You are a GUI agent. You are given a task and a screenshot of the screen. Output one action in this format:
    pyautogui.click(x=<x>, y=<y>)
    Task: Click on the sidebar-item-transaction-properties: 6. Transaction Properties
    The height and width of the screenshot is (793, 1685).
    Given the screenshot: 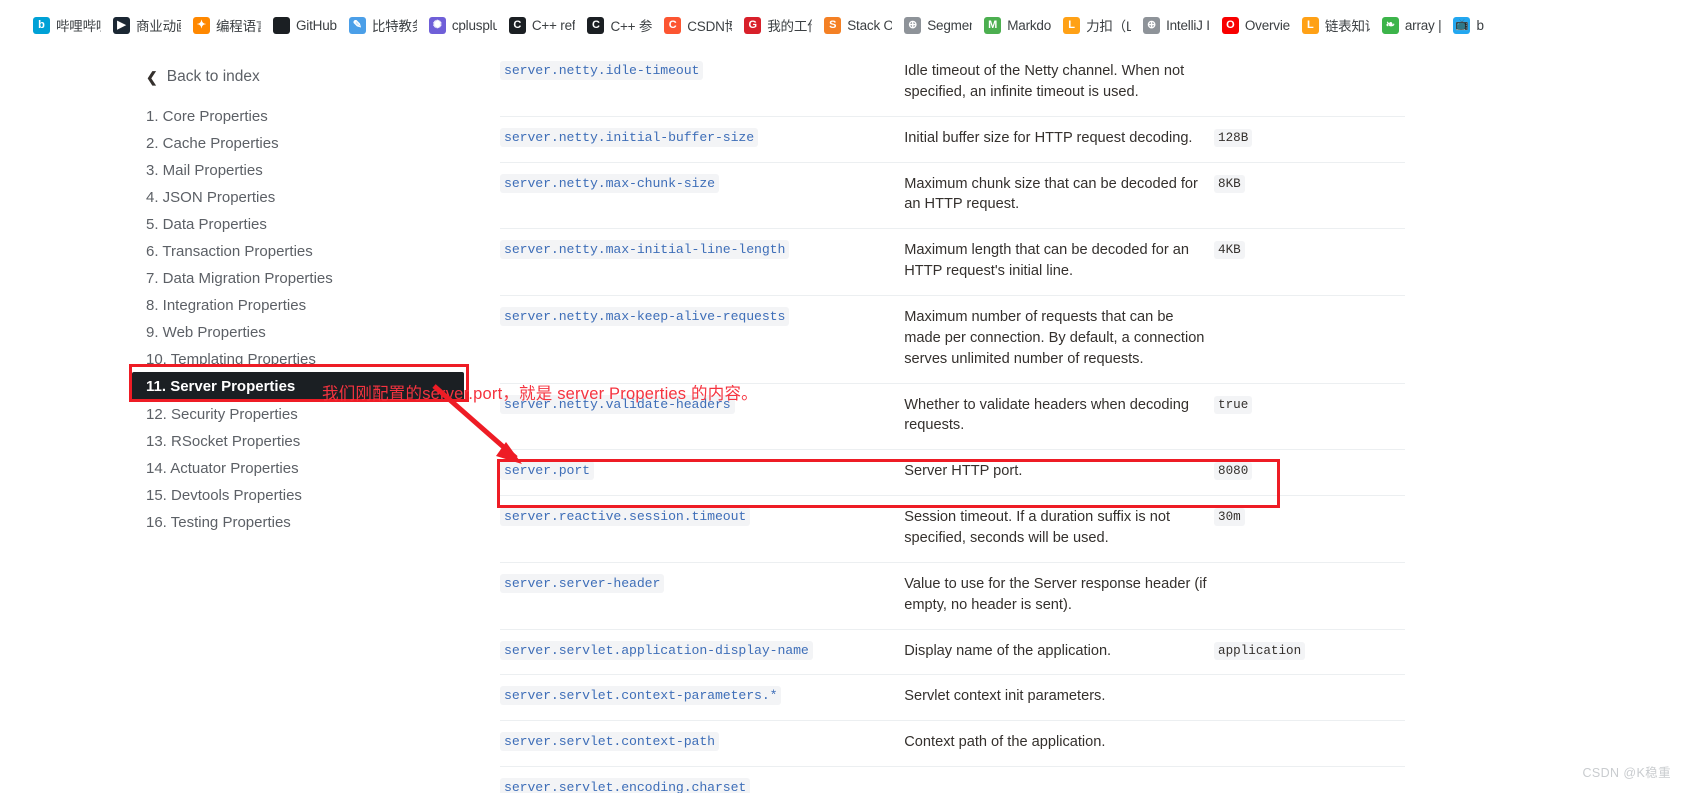 What is the action you would take?
    pyautogui.click(x=255, y=251)
    